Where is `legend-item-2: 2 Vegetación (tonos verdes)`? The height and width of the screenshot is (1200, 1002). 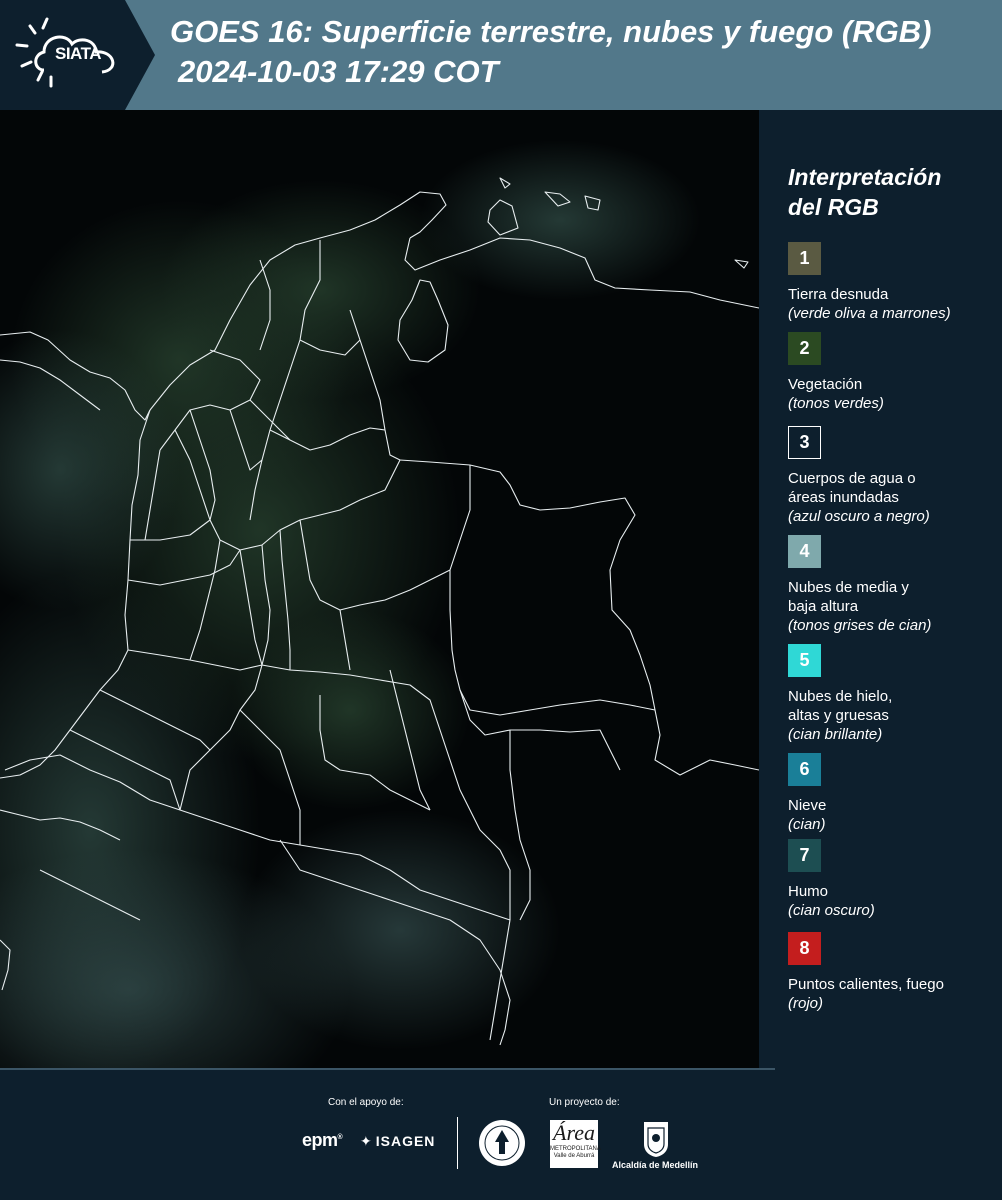 legend-item-2: 2 Vegetación (tonos verdes) is located at coordinates (893, 372).